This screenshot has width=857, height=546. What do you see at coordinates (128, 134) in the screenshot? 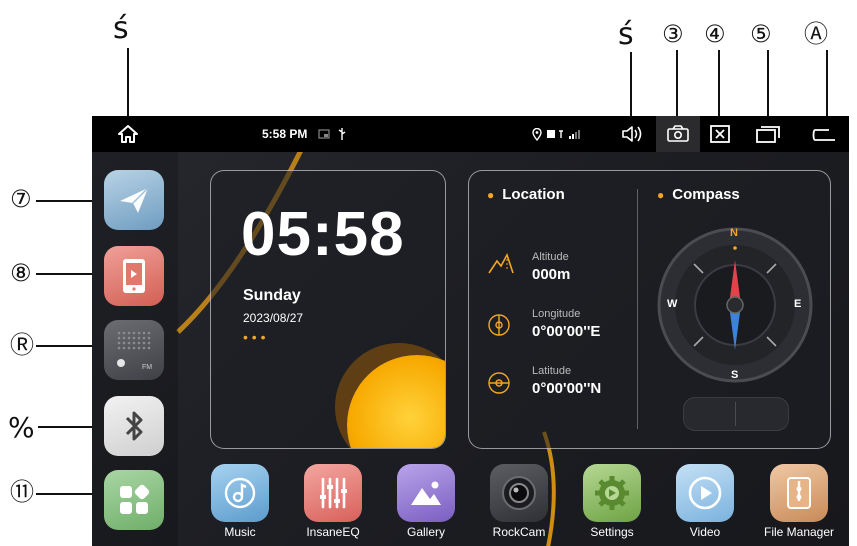
I see `home-icon` at bounding box center [128, 134].